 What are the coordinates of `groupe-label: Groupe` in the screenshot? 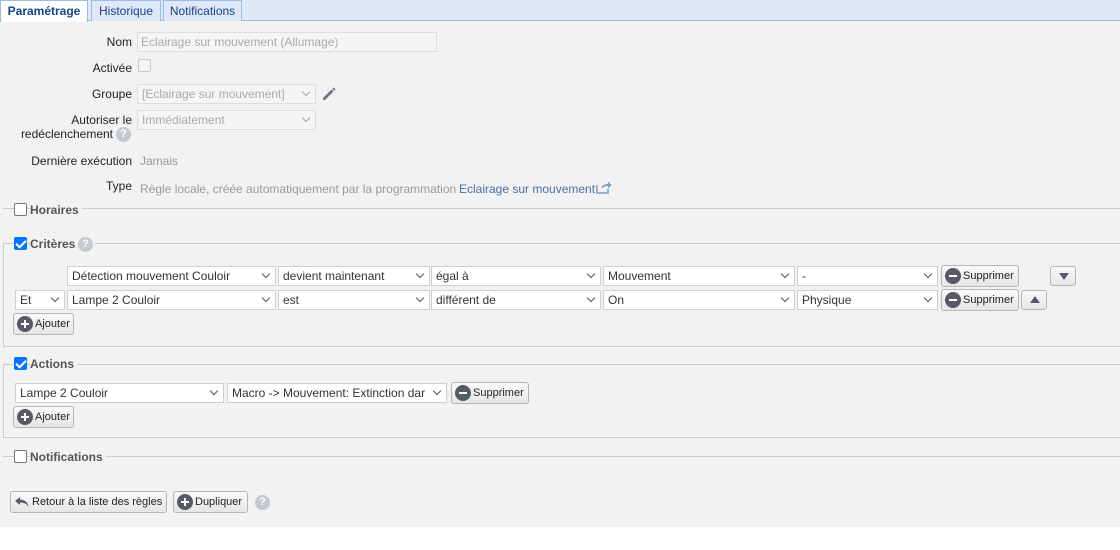 It's located at (111, 94).